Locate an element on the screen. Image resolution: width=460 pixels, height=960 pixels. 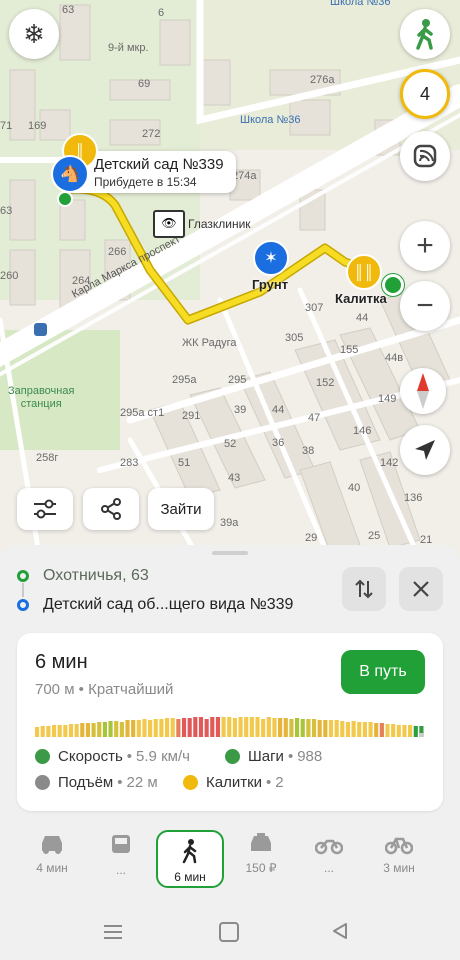
car-icon is located at coordinates (52, 845).